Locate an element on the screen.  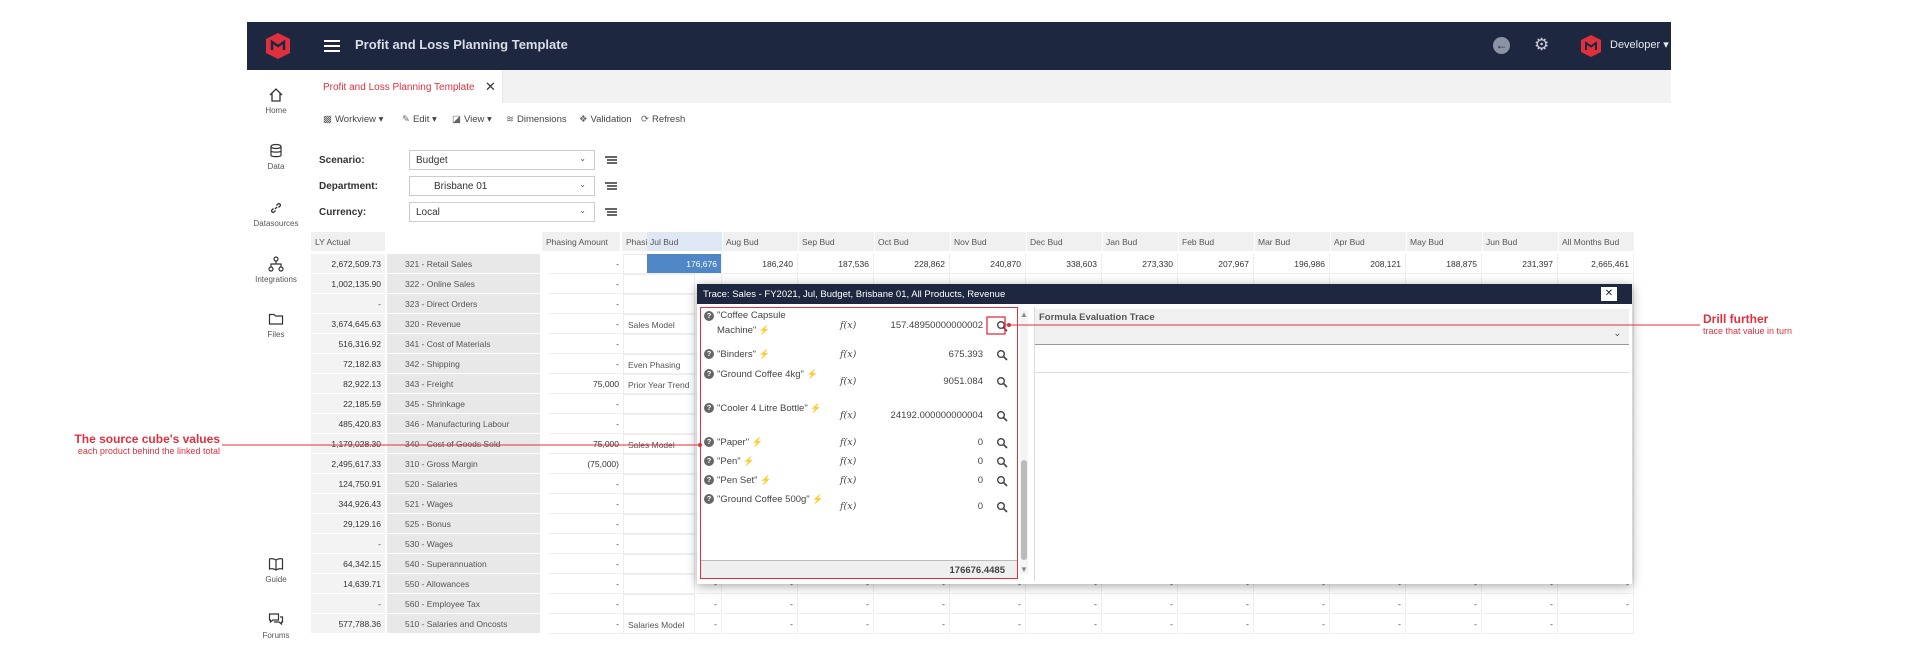
budget-cell: 208,121 is located at coordinates (1368, 264).